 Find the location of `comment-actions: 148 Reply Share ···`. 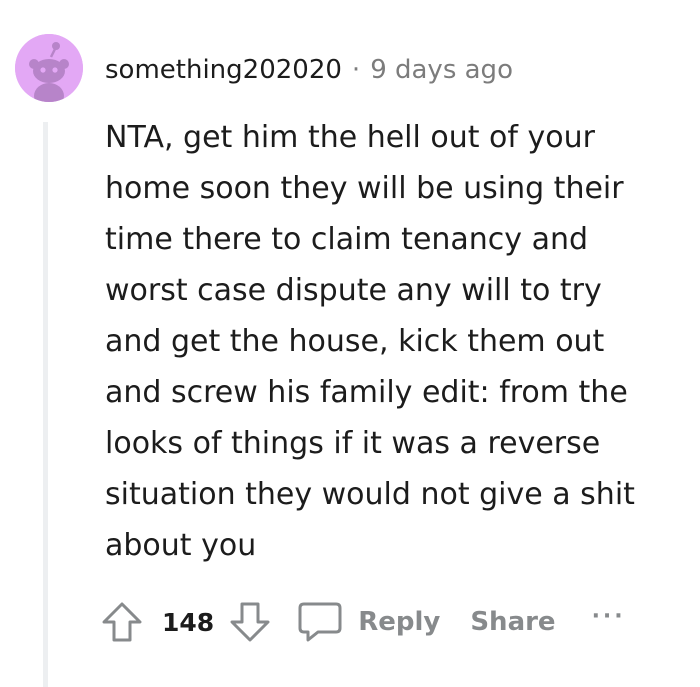

comment-actions: 148 Reply Share ··· is located at coordinates (363, 622).